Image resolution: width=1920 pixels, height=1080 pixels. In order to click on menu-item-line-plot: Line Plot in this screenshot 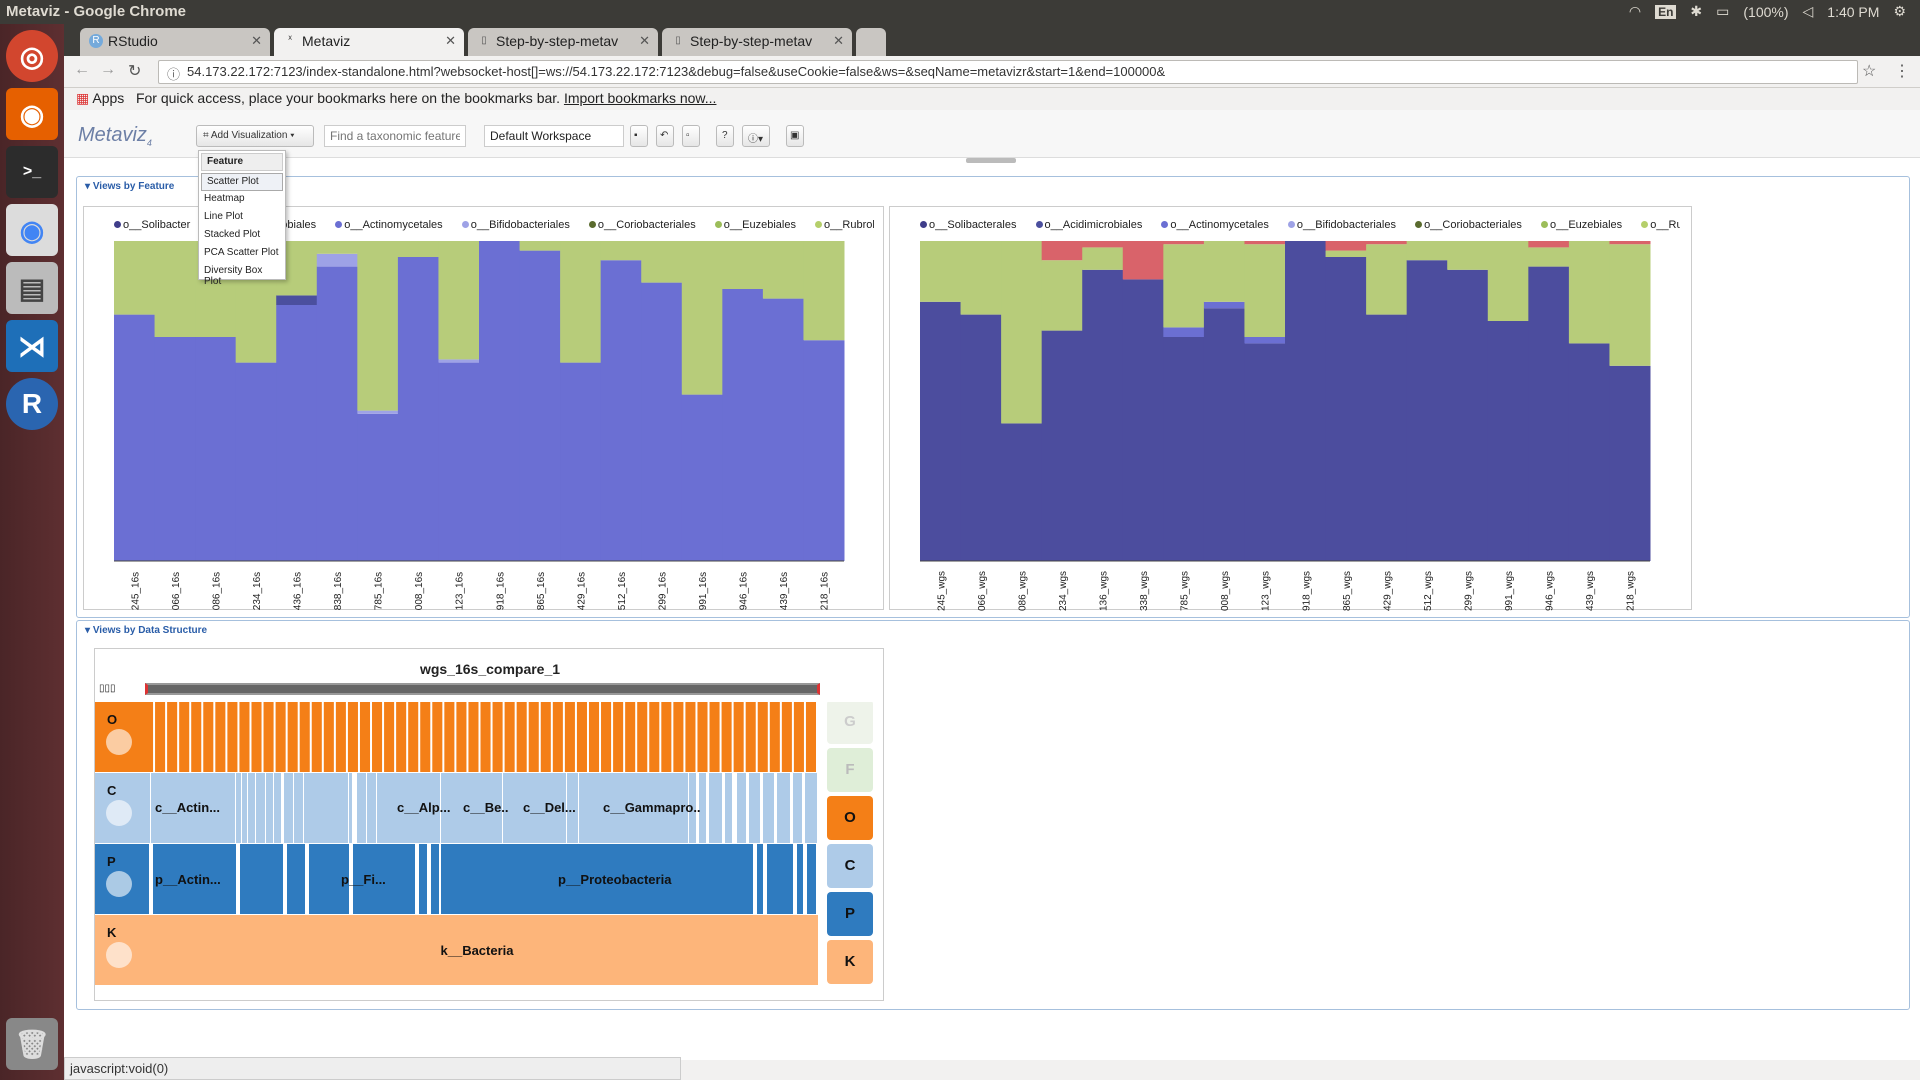, I will do `click(242, 218)`.